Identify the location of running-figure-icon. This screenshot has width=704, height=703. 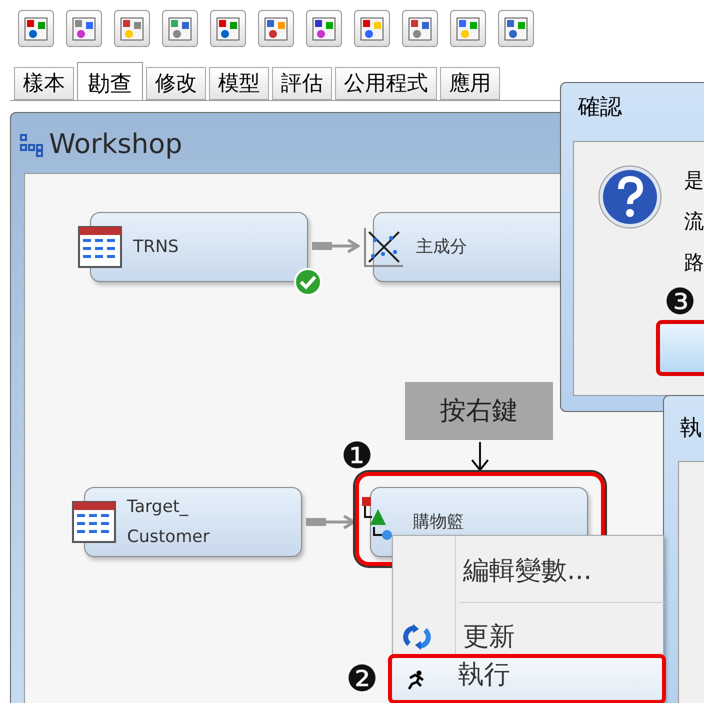
(416, 680).